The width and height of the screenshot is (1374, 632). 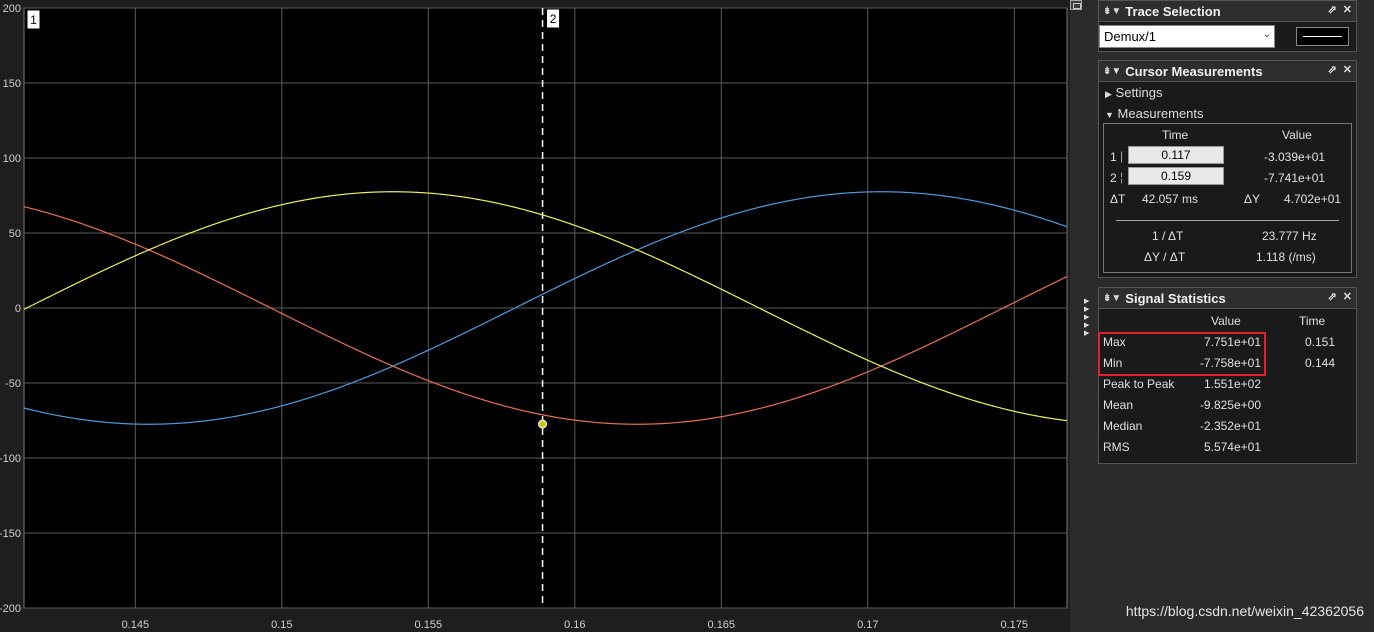 What do you see at coordinates (1170, 199) in the screenshot?
I see `delta-t-value: 42.057 ms` at bounding box center [1170, 199].